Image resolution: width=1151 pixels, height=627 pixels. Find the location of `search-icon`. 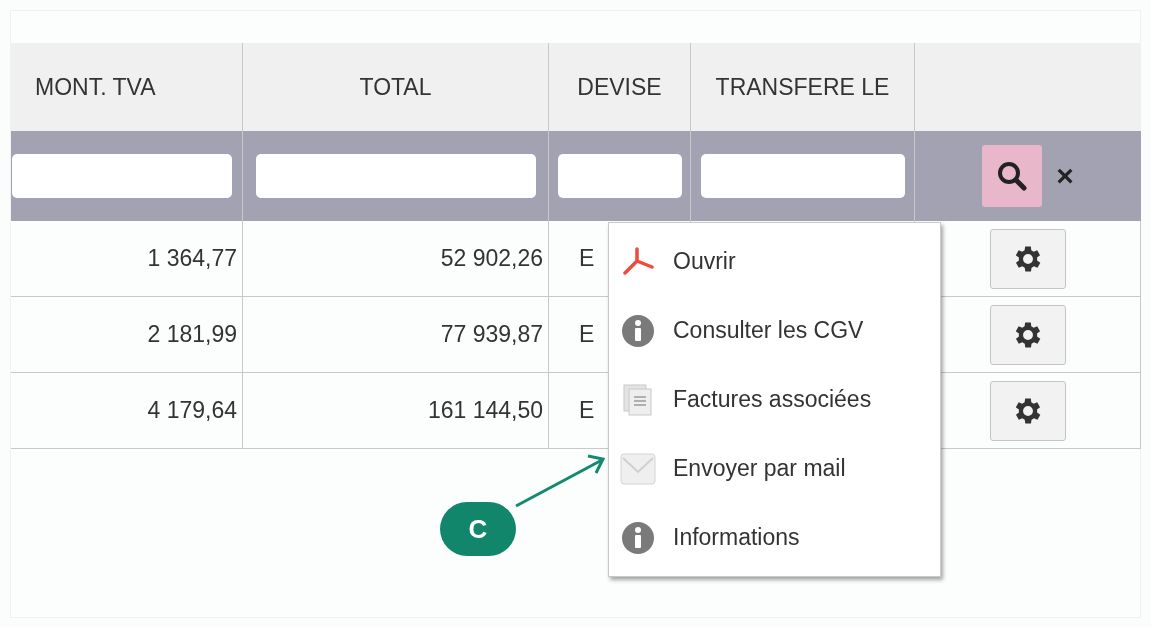

search-icon is located at coordinates (1012, 176).